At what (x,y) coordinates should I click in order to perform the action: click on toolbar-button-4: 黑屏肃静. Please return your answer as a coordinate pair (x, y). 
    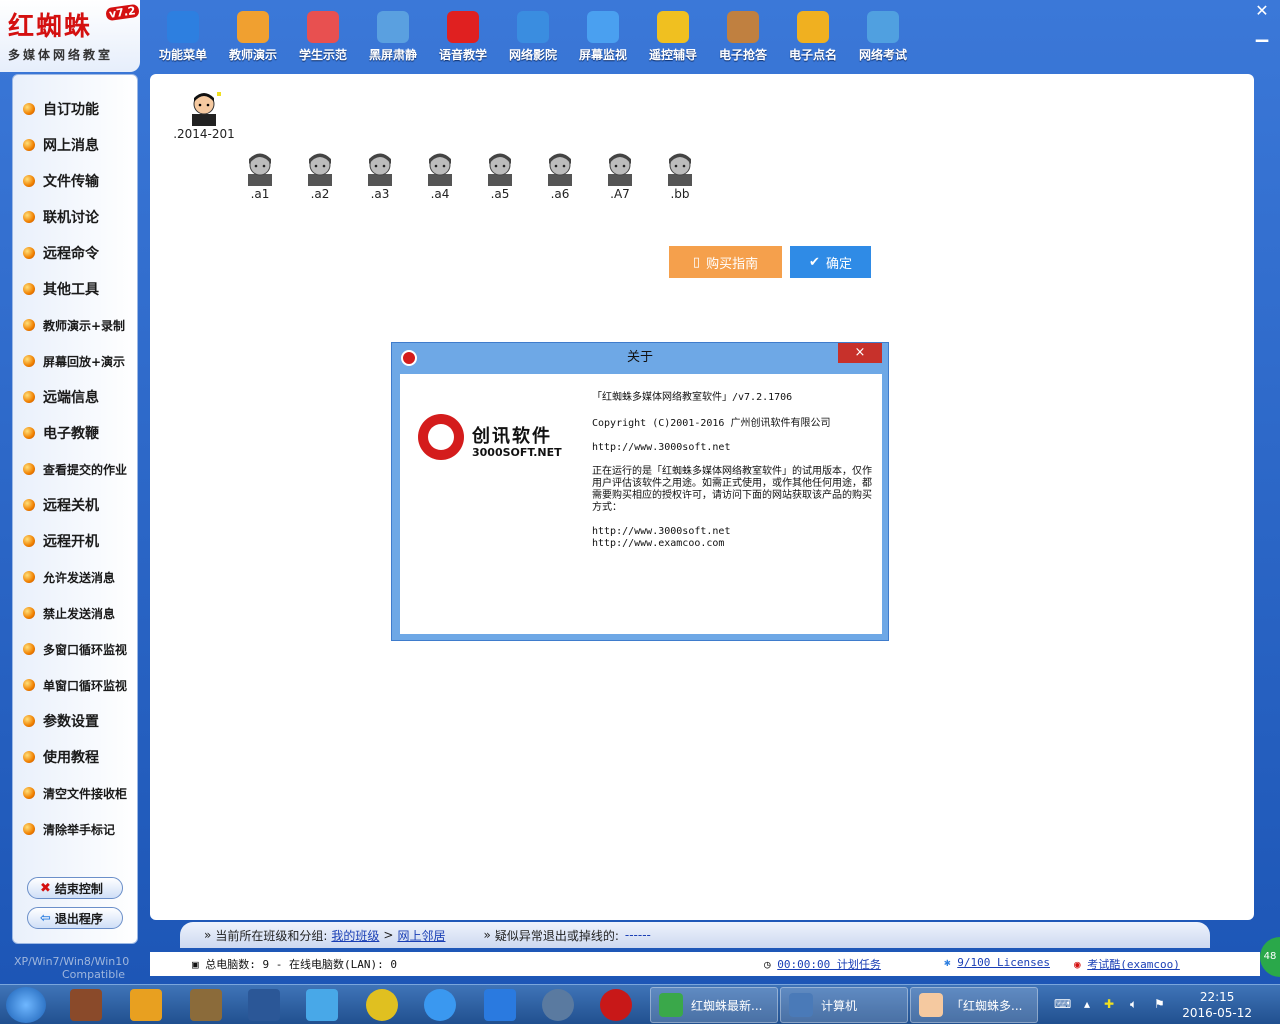
    Looking at the image, I should click on (393, 36).